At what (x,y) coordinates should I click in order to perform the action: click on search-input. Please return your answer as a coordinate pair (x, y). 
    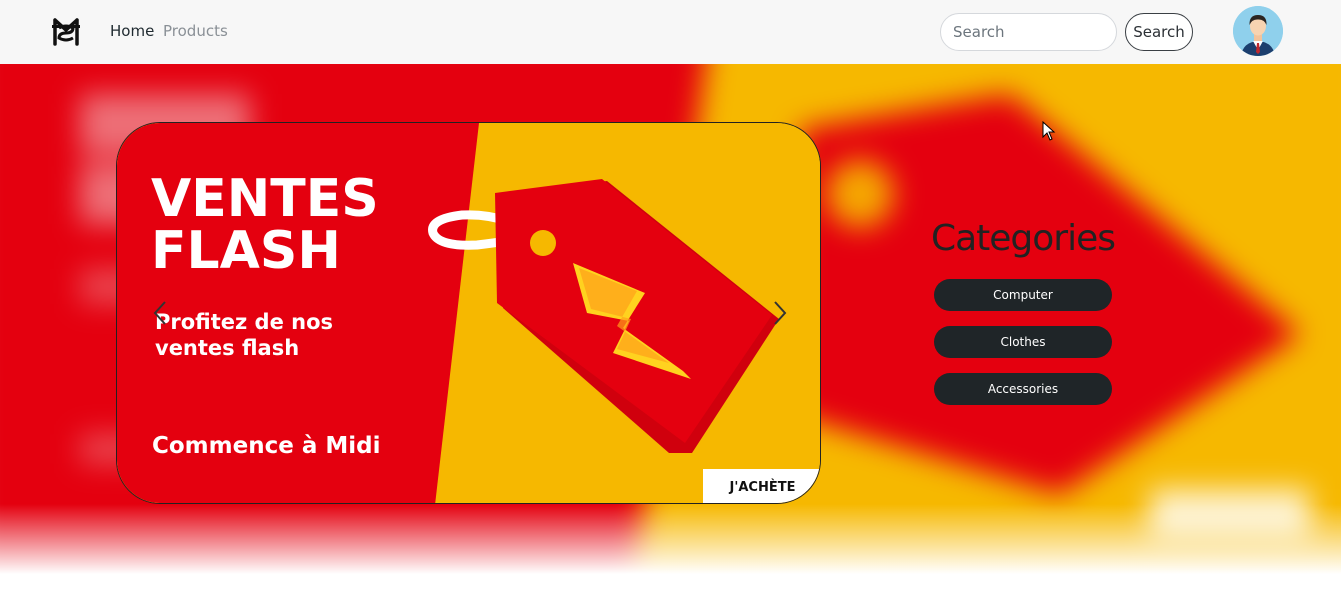
    Looking at the image, I should click on (1028, 32).